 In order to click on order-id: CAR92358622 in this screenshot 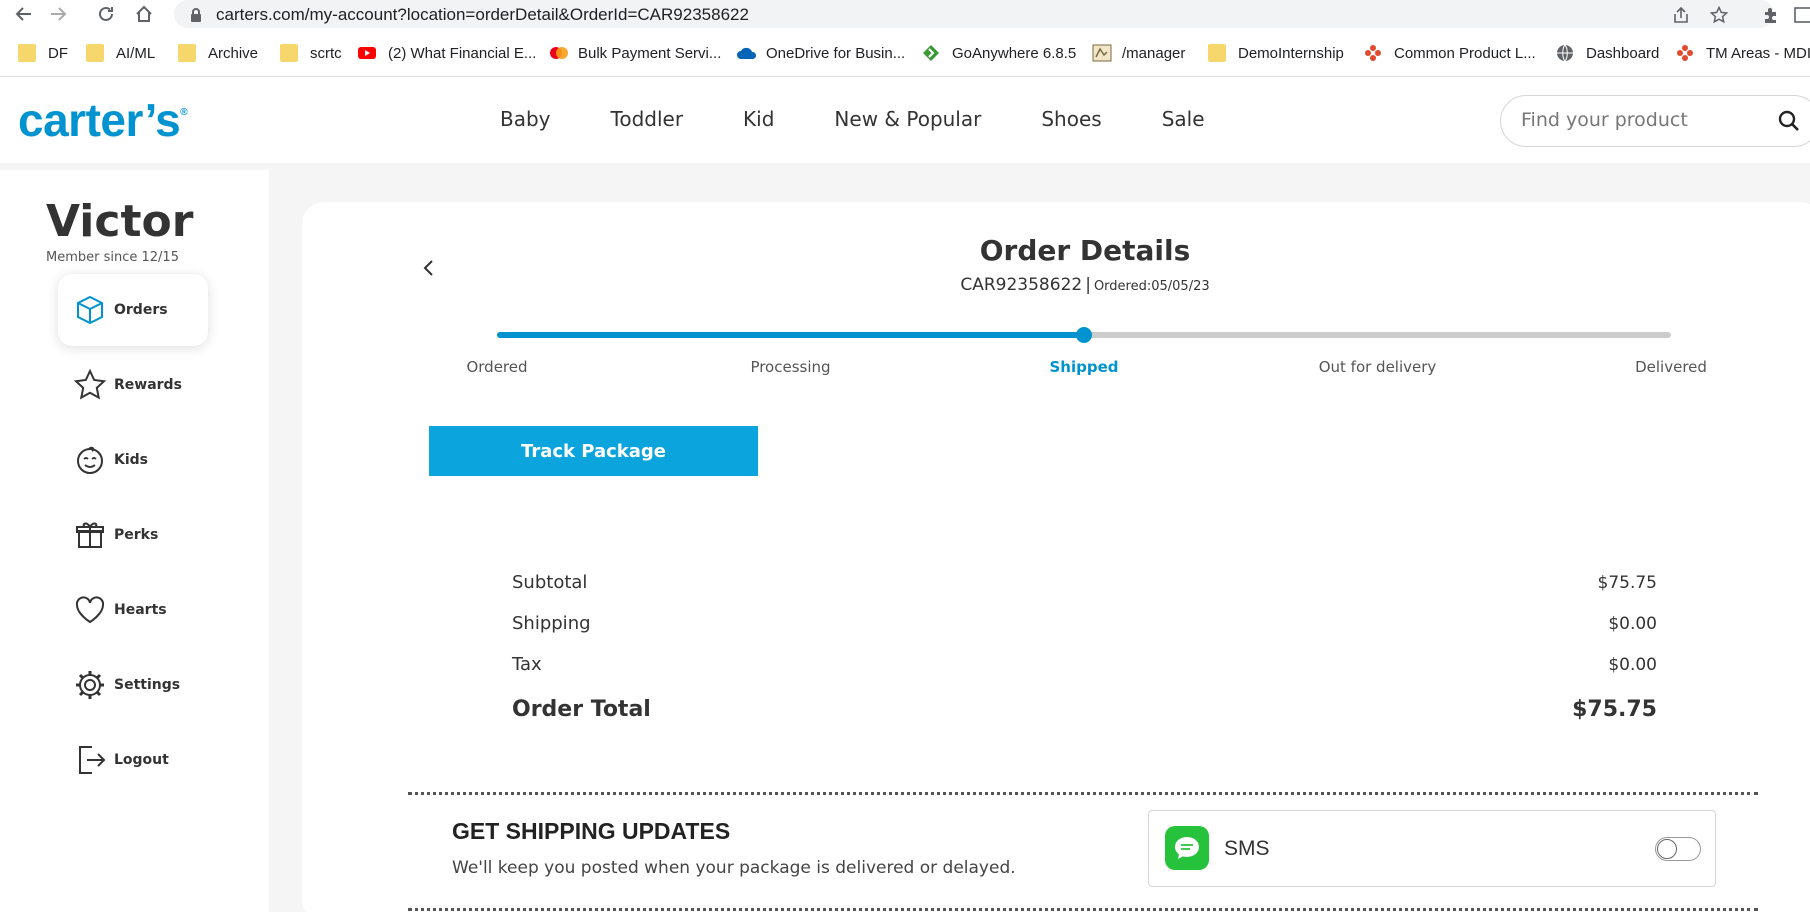, I will do `click(1021, 285)`.